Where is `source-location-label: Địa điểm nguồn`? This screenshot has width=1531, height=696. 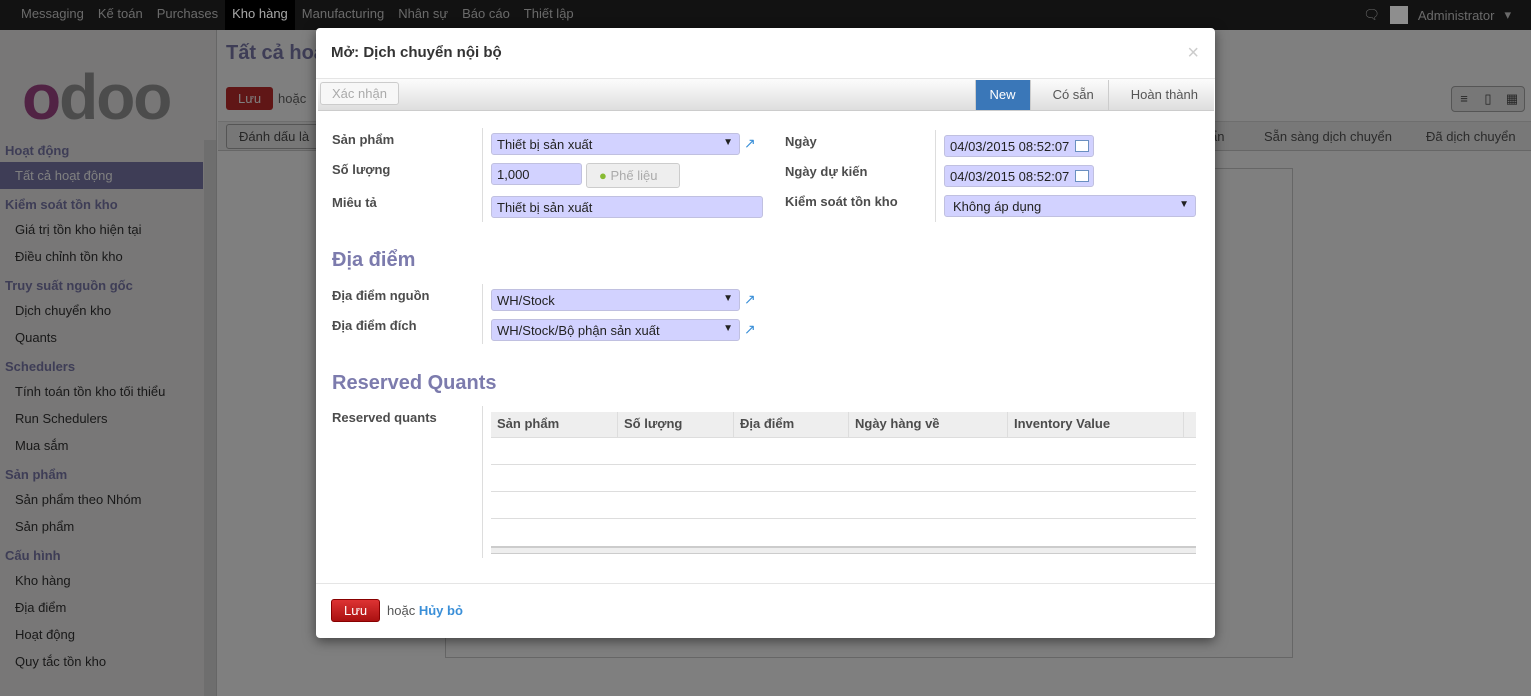
source-location-label: Địa điểm nguồn is located at coordinates (381, 295).